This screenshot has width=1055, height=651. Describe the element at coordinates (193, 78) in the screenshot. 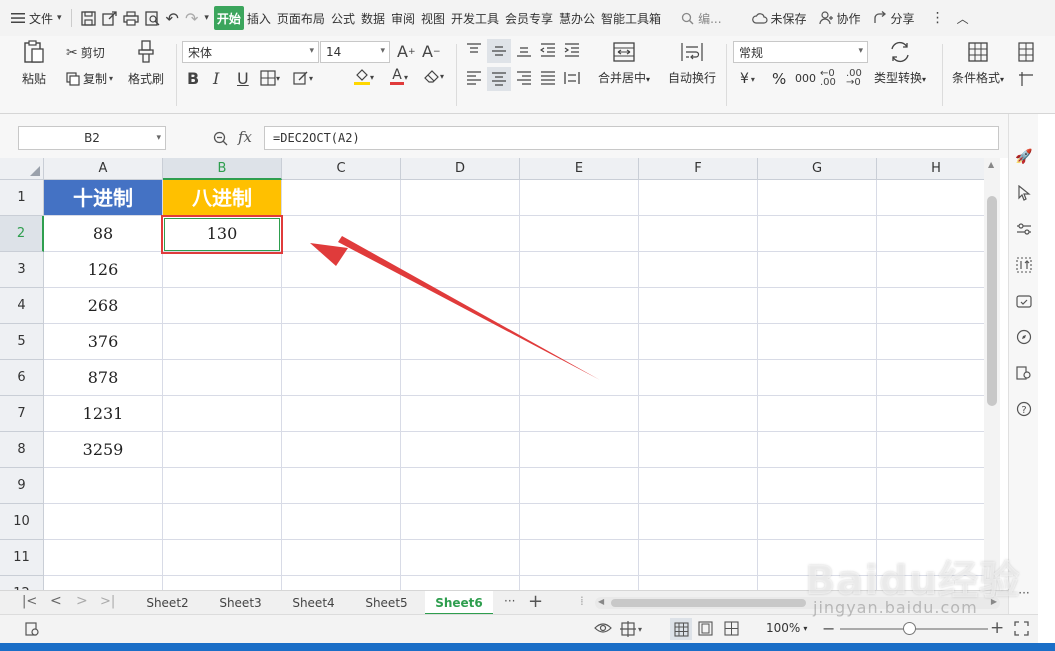

I see `bold-button: B` at that location.